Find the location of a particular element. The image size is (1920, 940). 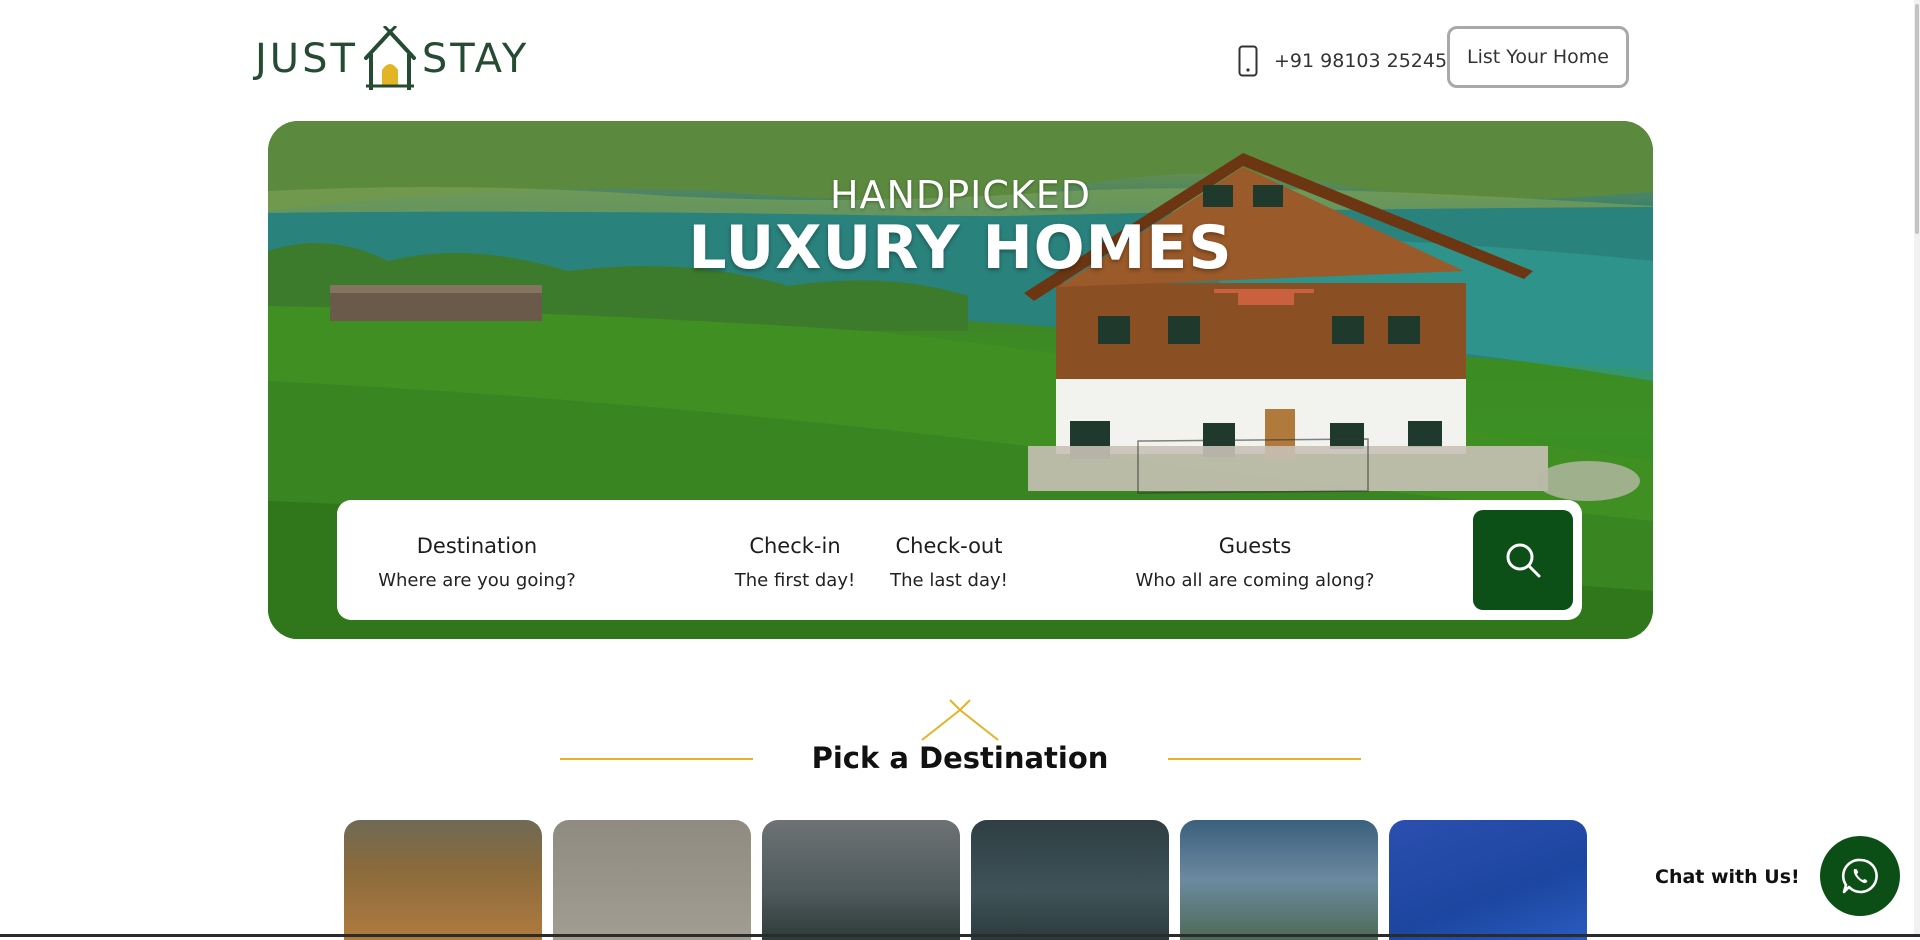

guests-placeholder: Who all are coming along? is located at coordinates (1255, 580).